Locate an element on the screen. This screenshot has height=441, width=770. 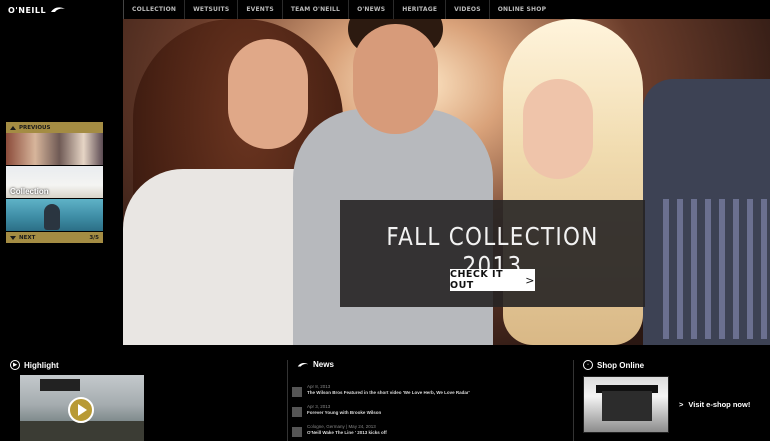
button-label: CHECK IT OUT is located at coordinates (477, 280).